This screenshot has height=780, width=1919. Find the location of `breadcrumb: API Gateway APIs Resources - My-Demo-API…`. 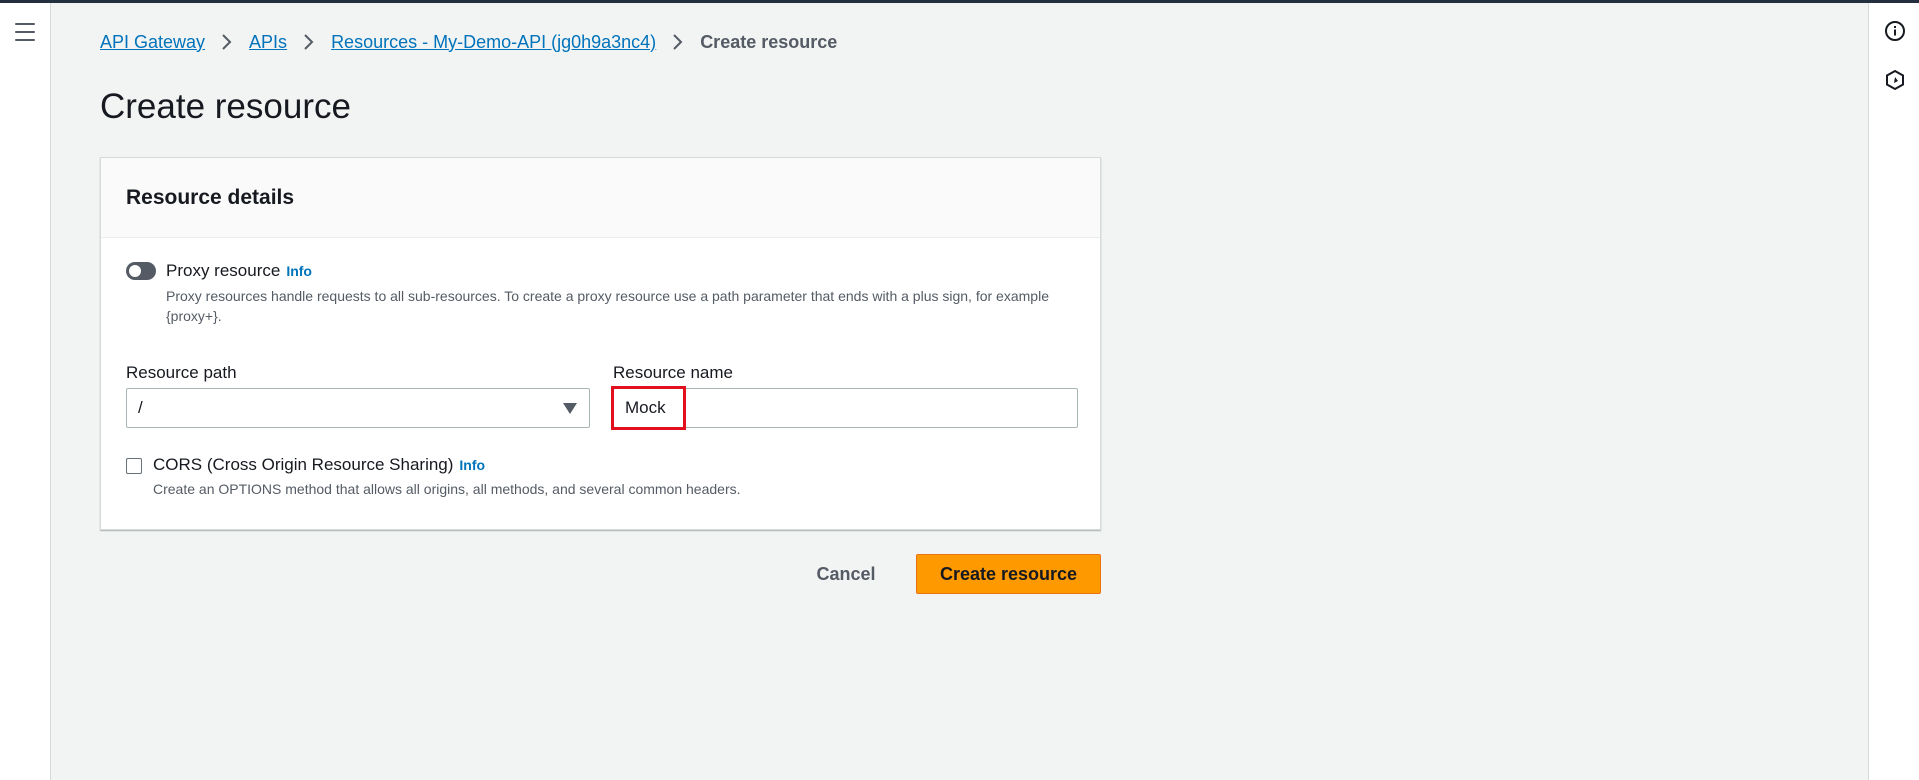

breadcrumb: API Gateway APIs Resources - My-Demo-API… is located at coordinates (468, 42).